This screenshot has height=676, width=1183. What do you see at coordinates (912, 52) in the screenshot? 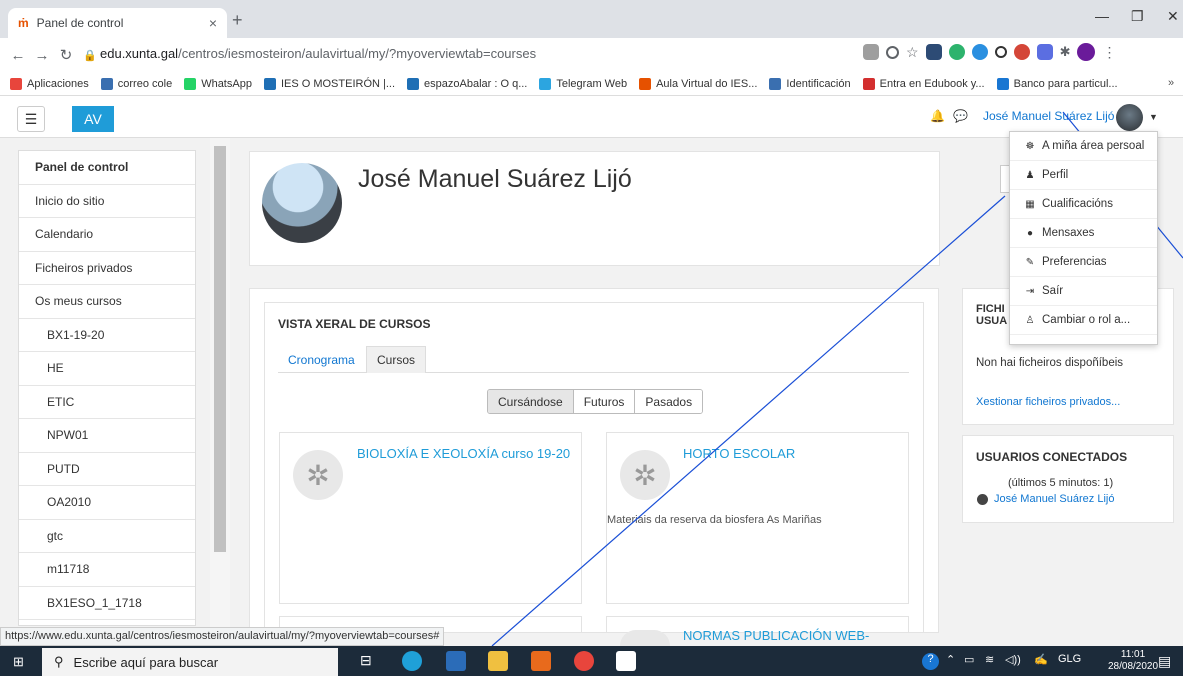
I see `star-icon: ☆` at bounding box center [912, 52].